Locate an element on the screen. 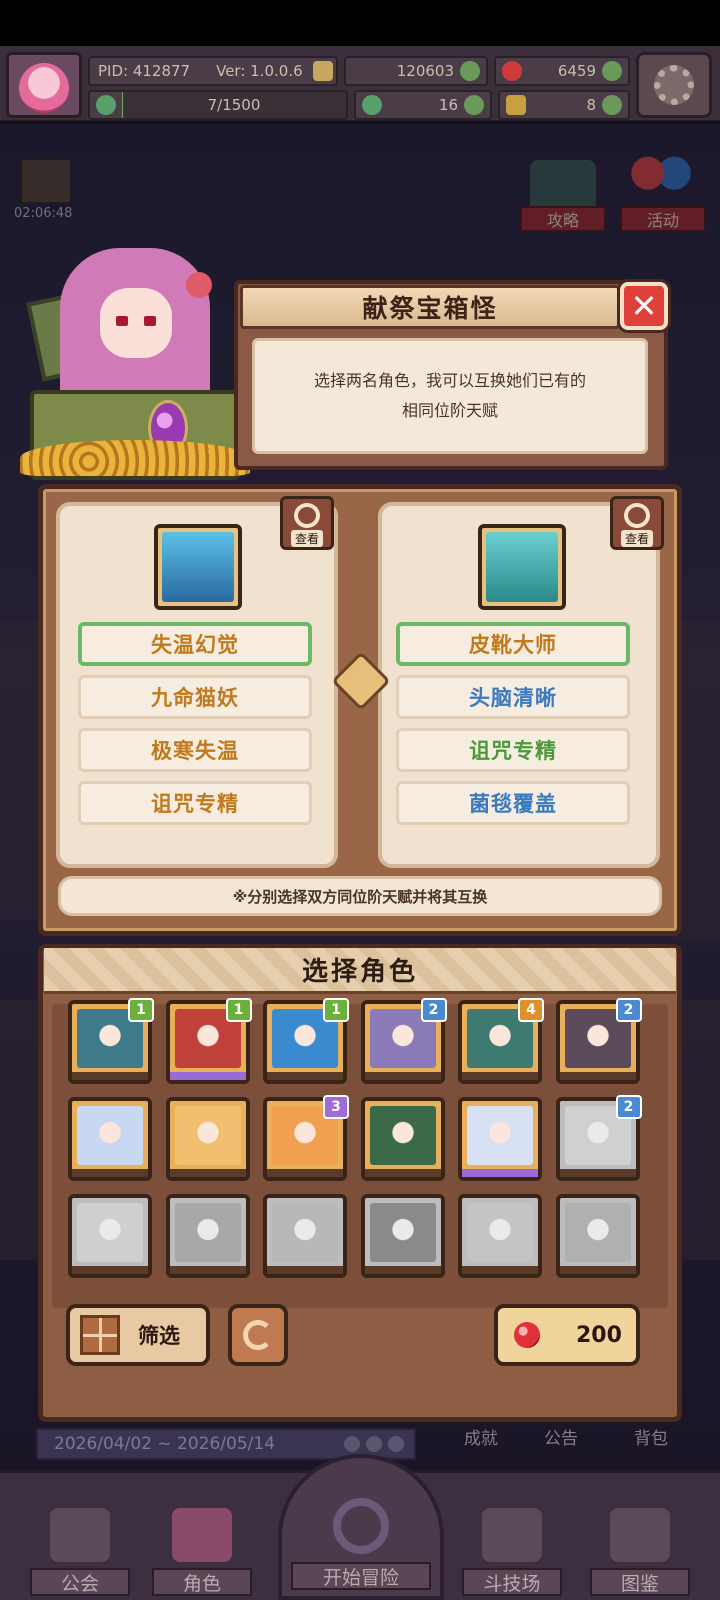 Image resolution: width=720 pixels, height=1600 pixels. character-icon is located at coordinates (202, 1535).